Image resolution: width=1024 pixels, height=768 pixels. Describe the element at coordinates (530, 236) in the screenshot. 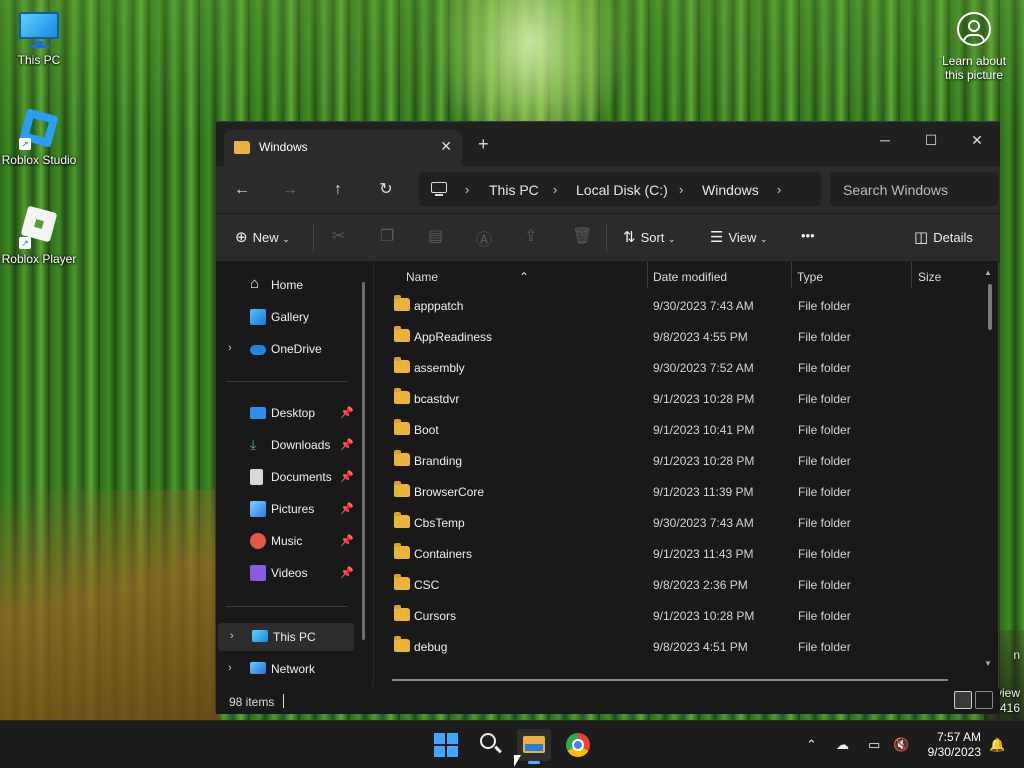

I see `share-icon: ⇪` at that location.